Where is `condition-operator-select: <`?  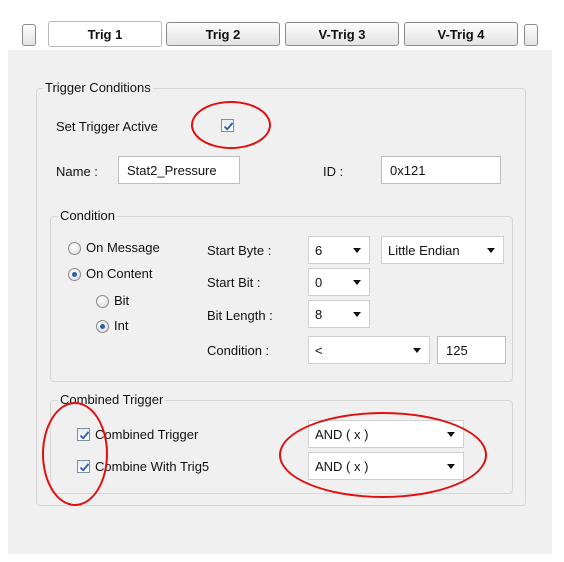 condition-operator-select: < is located at coordinates (369, 350).